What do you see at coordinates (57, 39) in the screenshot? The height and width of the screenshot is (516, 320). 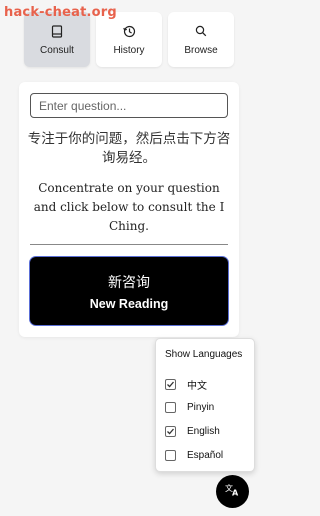 I see `tab-consult: Consult` at bounding box center [57, 39].